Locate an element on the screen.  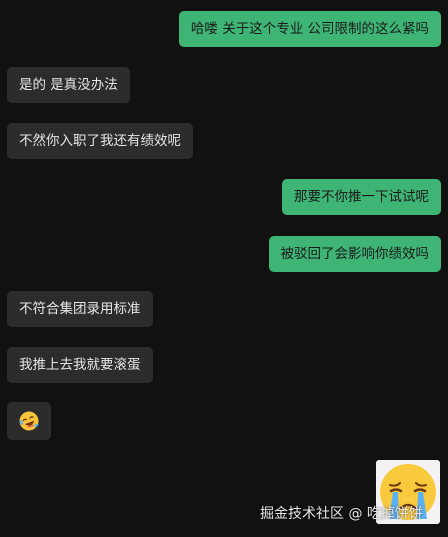
message-bubble-outgoing: 哈喽 关于这个专业 公司限制的这么紧吗 is located at coordinates (309, 29).